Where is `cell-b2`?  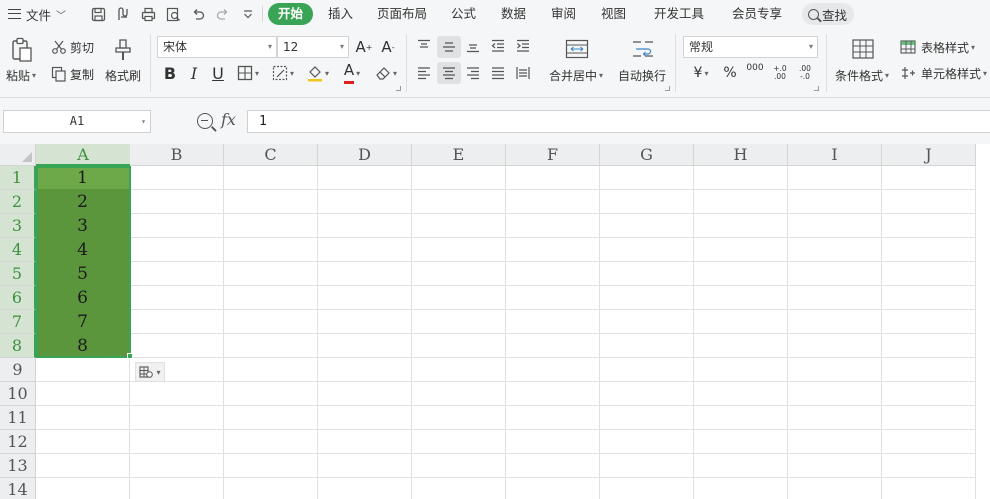 cell-b2 is located at coordinates (177, 202).